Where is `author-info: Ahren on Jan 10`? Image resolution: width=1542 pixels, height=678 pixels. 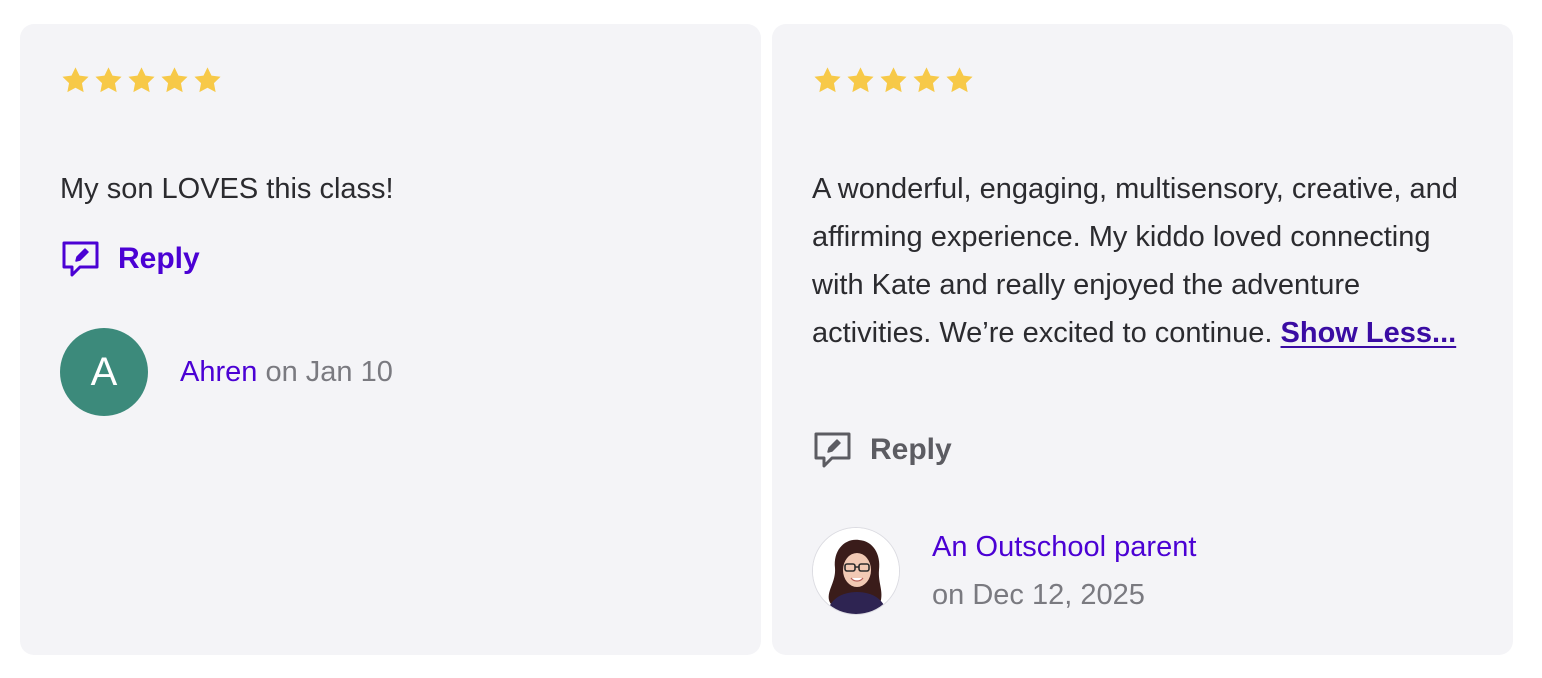 author-info: Ahren on Jan 10 is located at coordinates (286, 372).